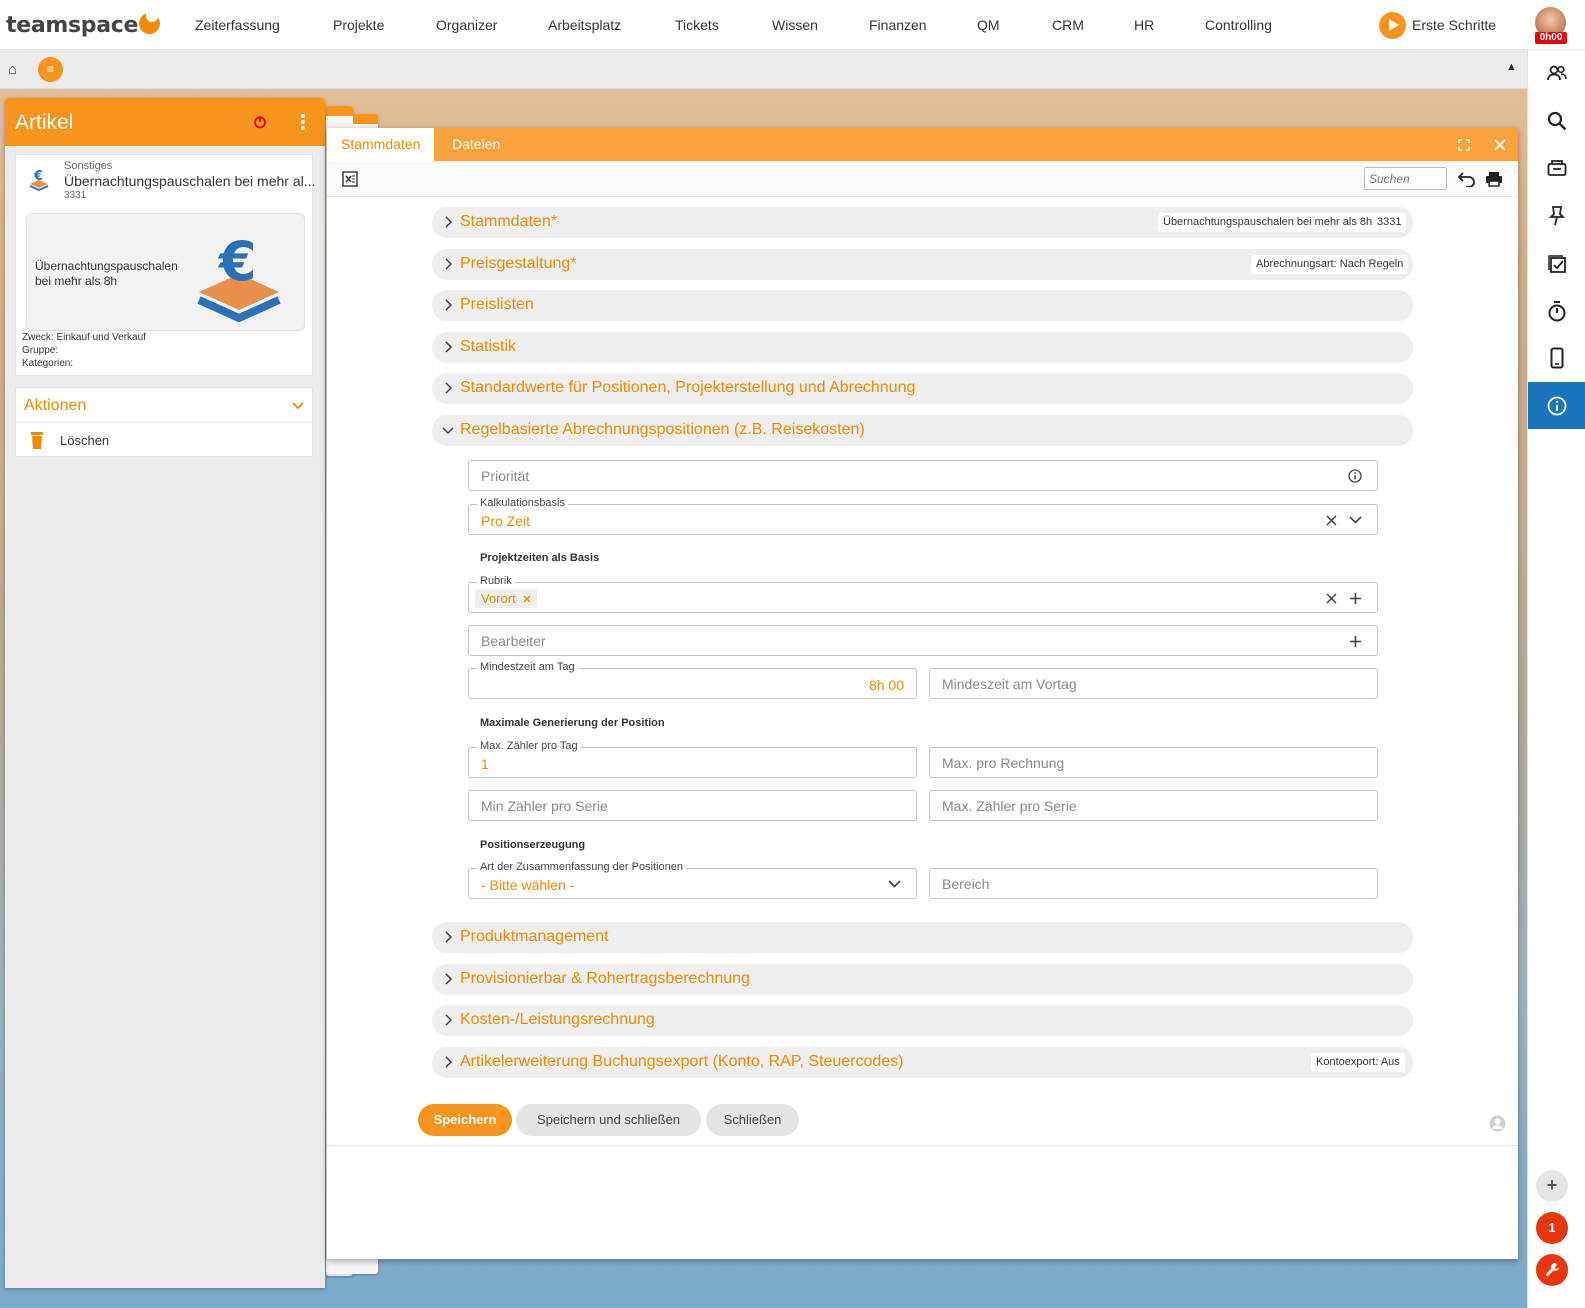 The height and width of the screenshot is (1308, 1585). Describe the element at coordinates (1552, 1186) in the screenshot. I see `add-widget-icon: +` at that location.